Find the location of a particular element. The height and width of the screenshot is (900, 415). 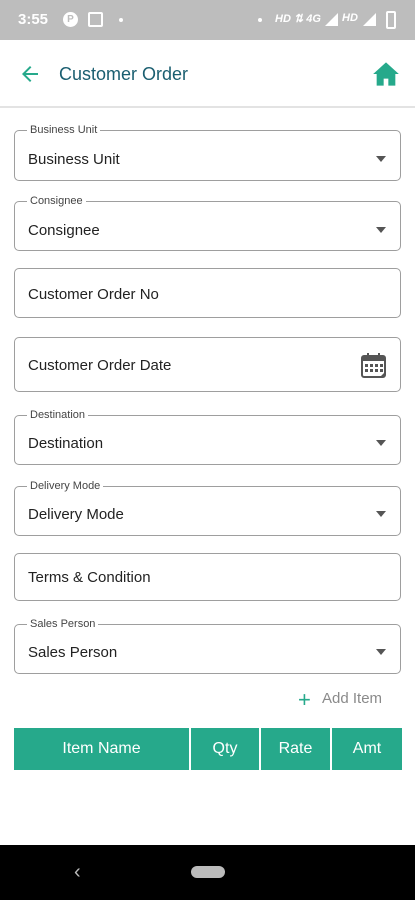

network-indicator: HD ⇅ 4G is located at coordinates (298, 19).